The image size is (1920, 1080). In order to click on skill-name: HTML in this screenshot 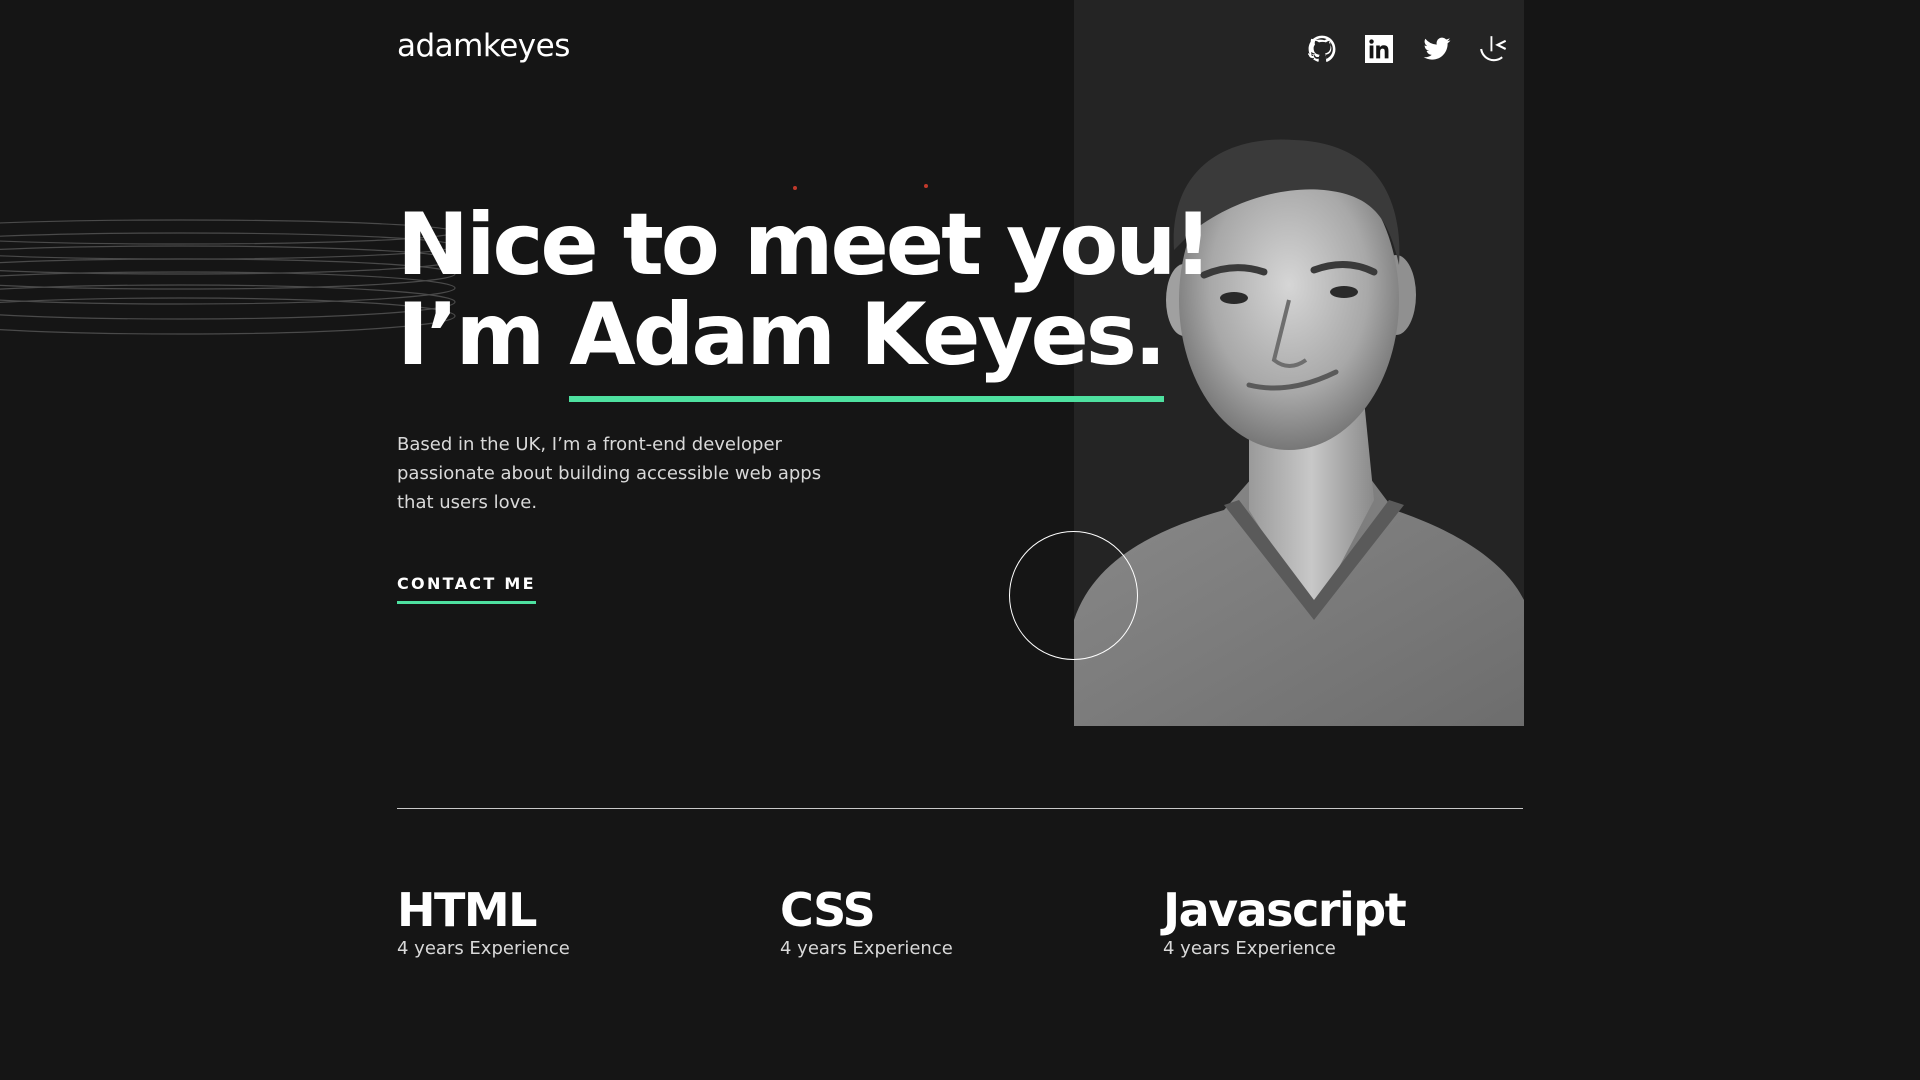, I will do `click(467, 910)`.